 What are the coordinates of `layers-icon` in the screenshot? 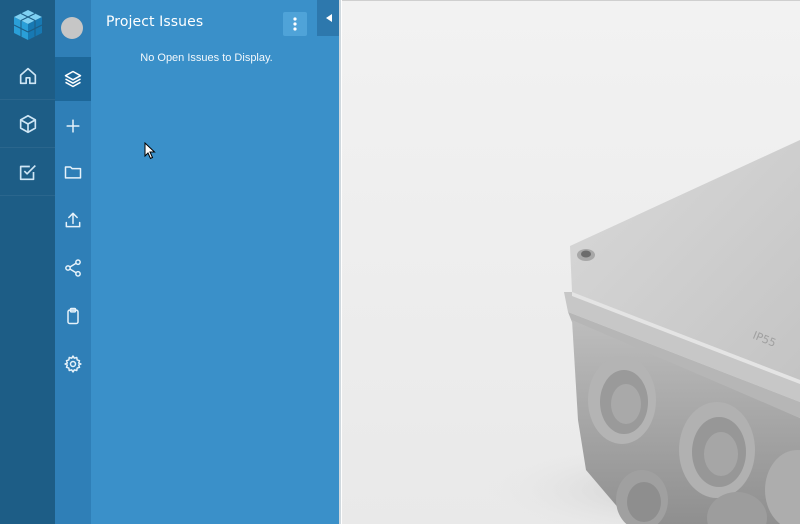 It's located at (73, 79).